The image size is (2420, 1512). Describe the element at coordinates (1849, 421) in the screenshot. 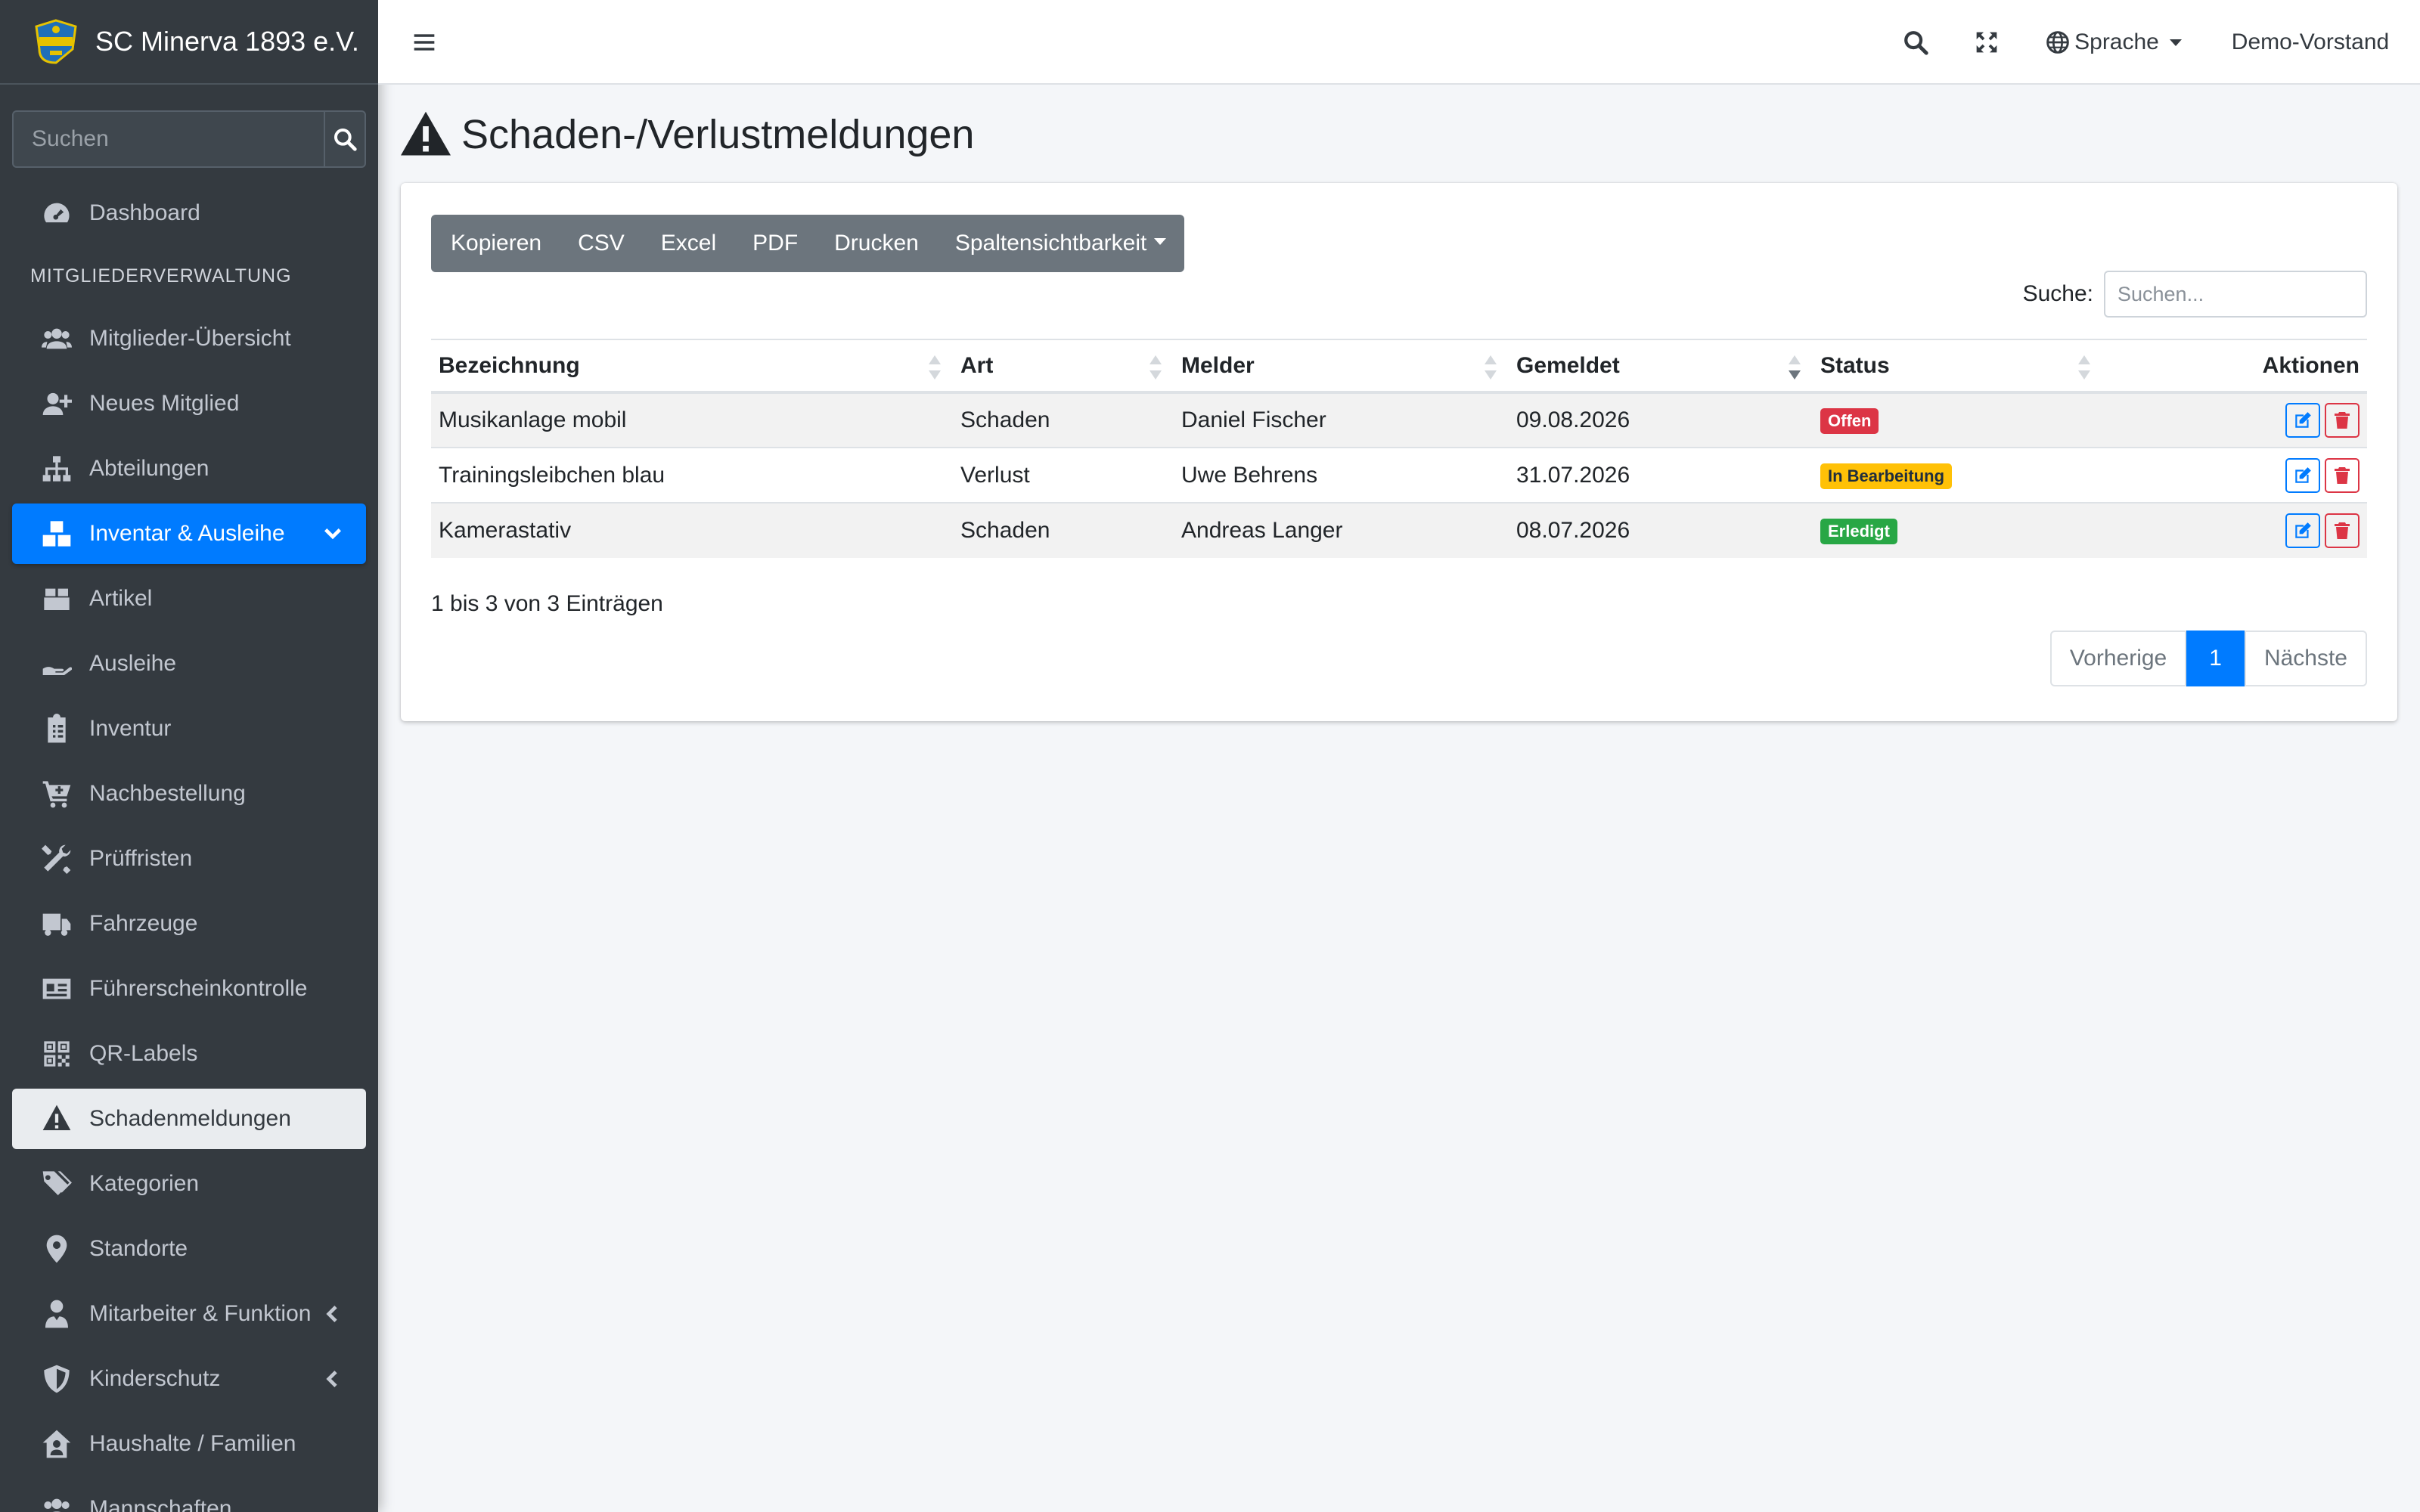

I see `status-badge: Offen` at that location.